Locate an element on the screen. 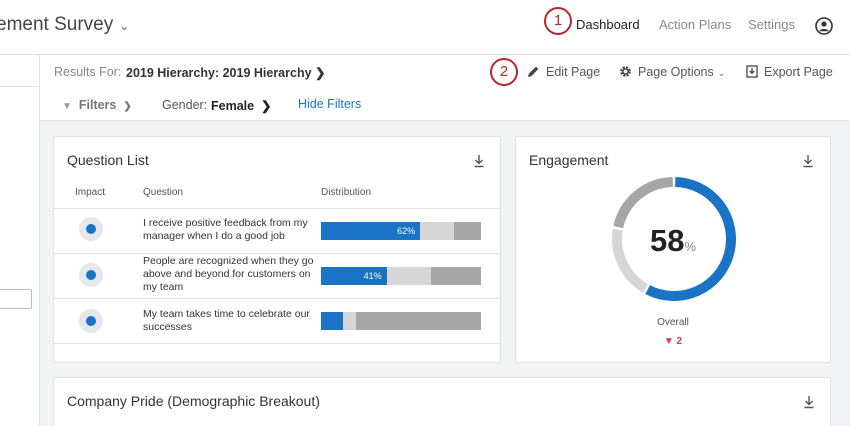 Image resolution: width=850 pixels, height=426 pixels. engagement-score-unit: % is located at coordinates (690, 246).